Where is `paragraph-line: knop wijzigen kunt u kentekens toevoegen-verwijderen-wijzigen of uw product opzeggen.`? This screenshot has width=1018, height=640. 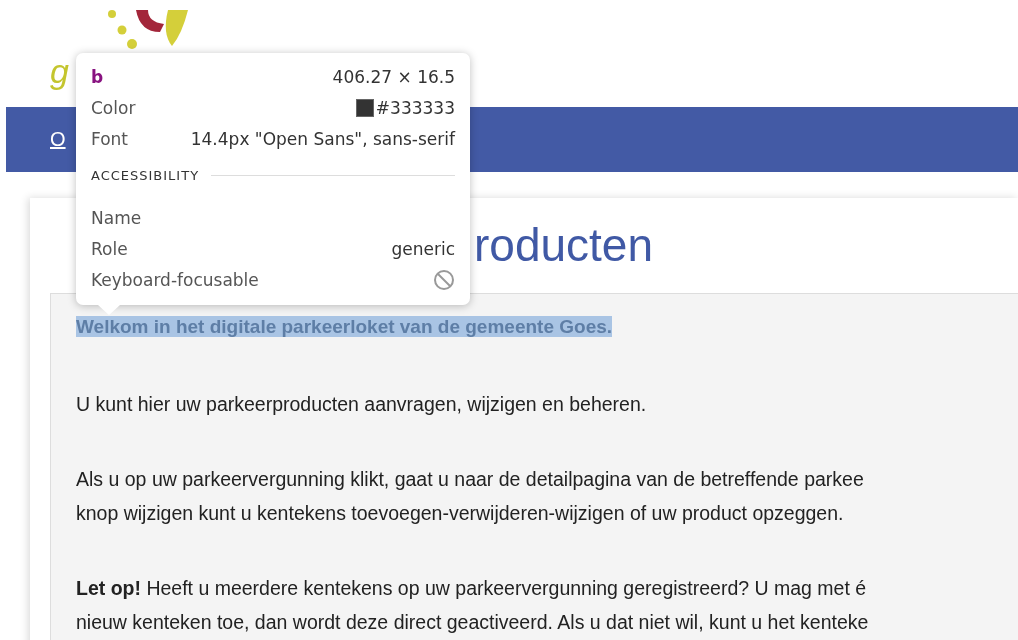 paragraph-line: knop wijzigen kunt u kentekens toevoegen-verwijderen-wijzigen of uw product opzeggen. is located at coordinates (460, 513).